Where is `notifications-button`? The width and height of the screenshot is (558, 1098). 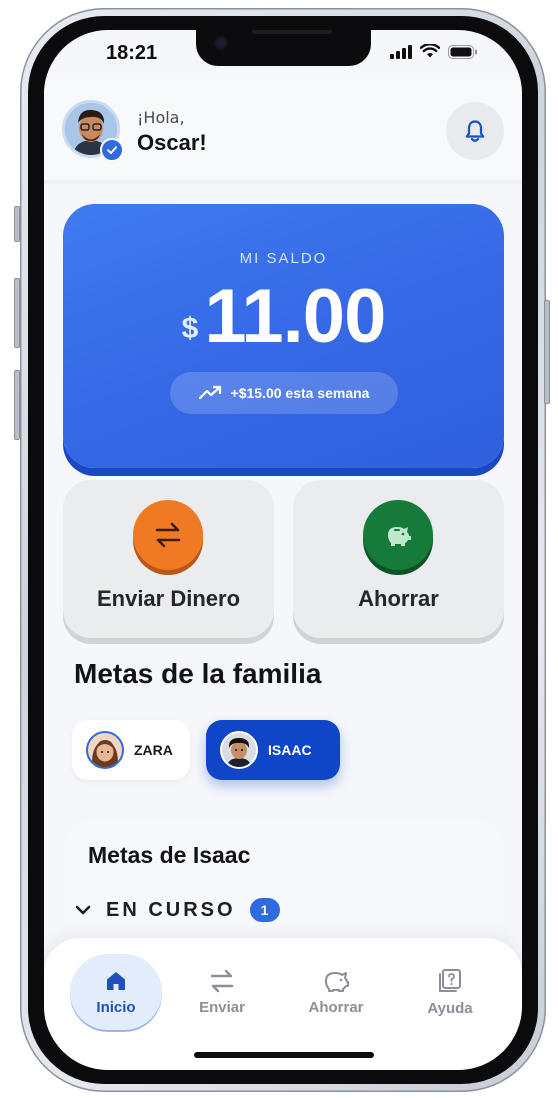 notifications-button is located at coordinates (475, 131).